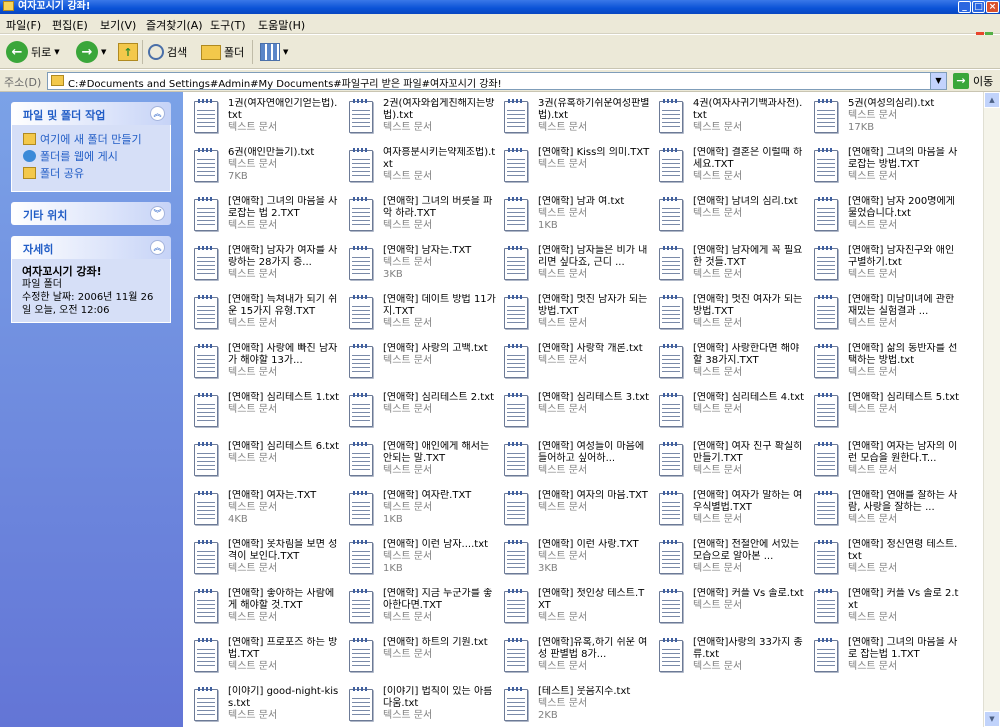  I want to click on publish-web-link: 폴더를 웹에 게시, so click(91, 156).